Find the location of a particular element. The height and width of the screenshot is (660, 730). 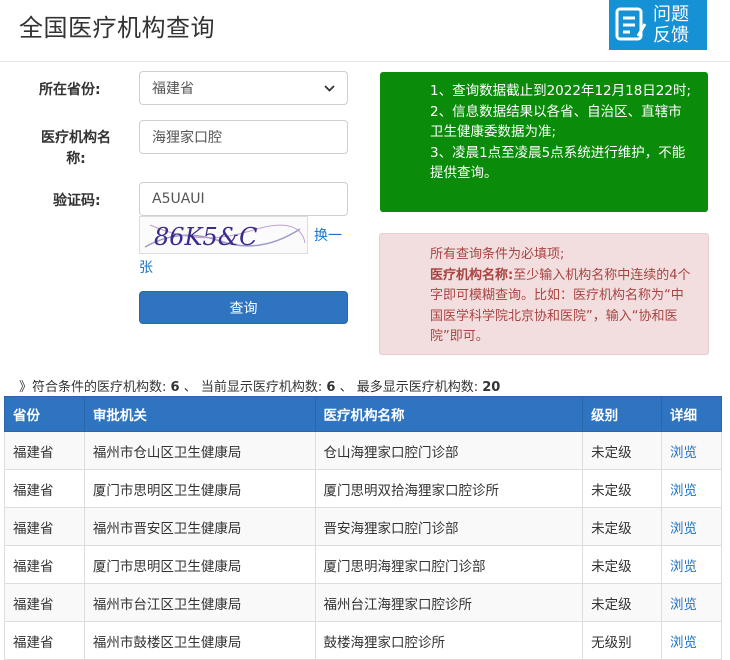

table-row: 福建省 福州市台江区卫生健康局 福州台江海狸家口腔诊所 未定级 浏览 is located at coordinates (363, 602).